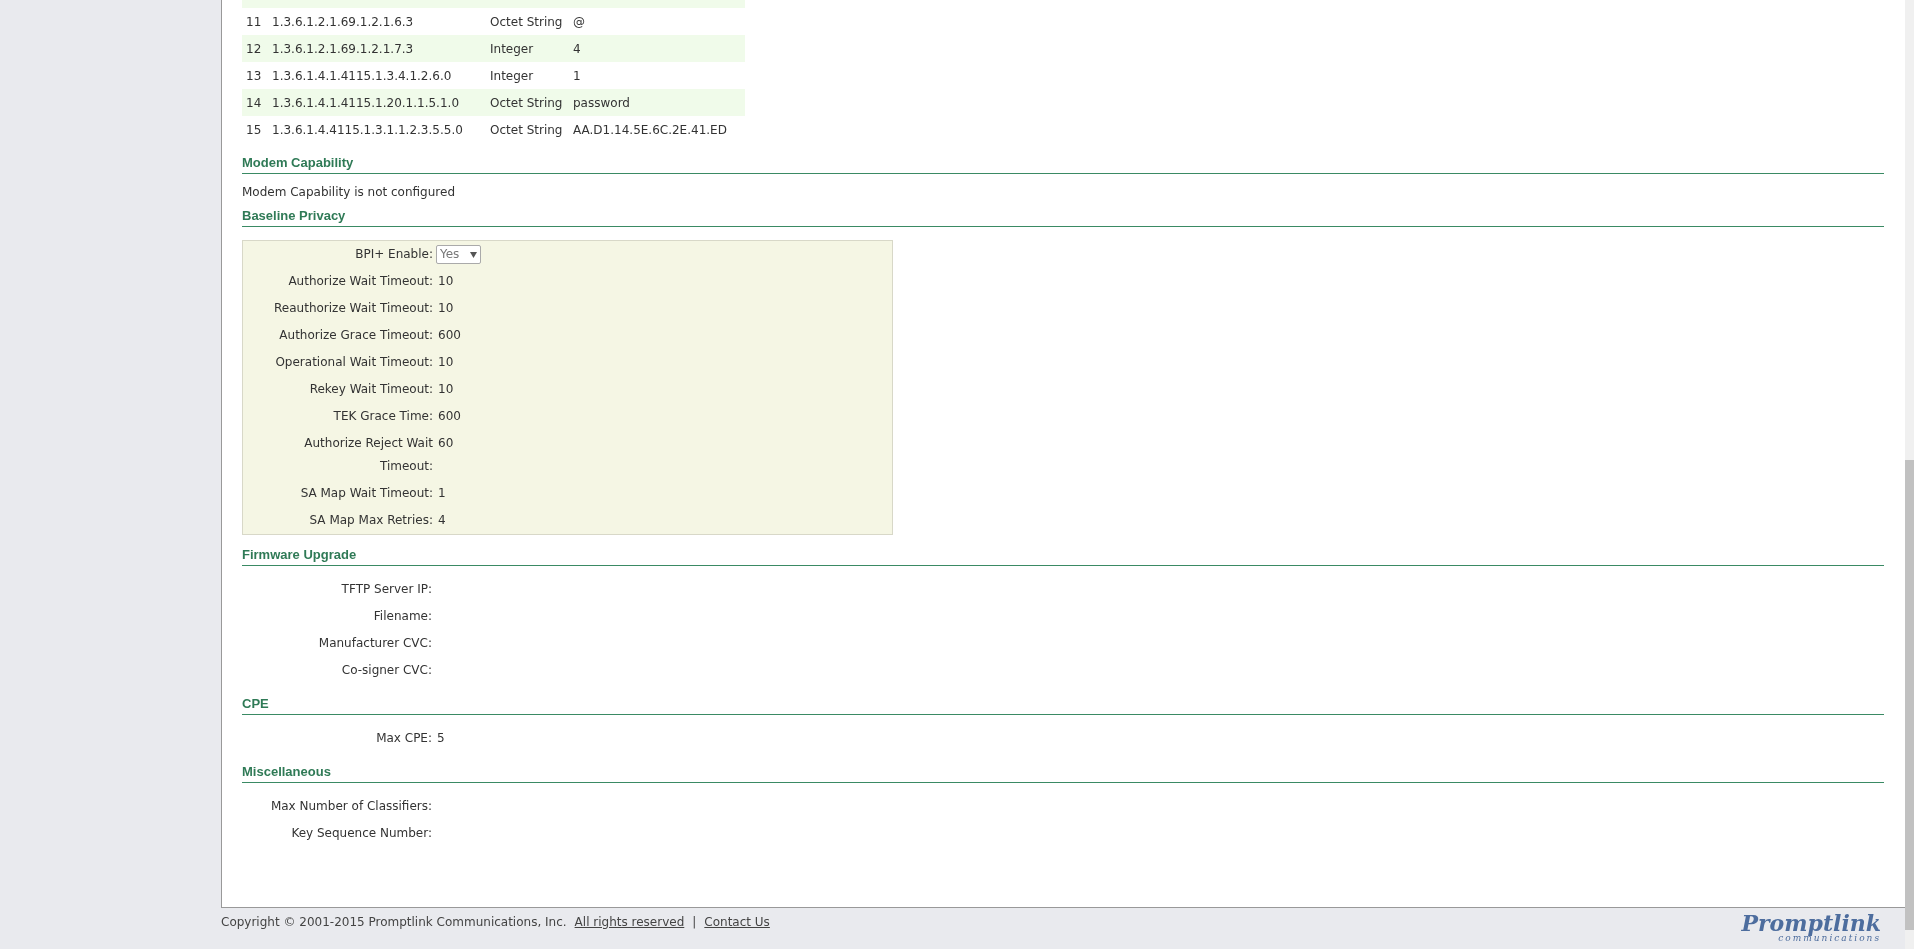 This screenshot has width=1914, height=949. I want to click on section-heading: Baseline Privacy, so click(1063, 216).